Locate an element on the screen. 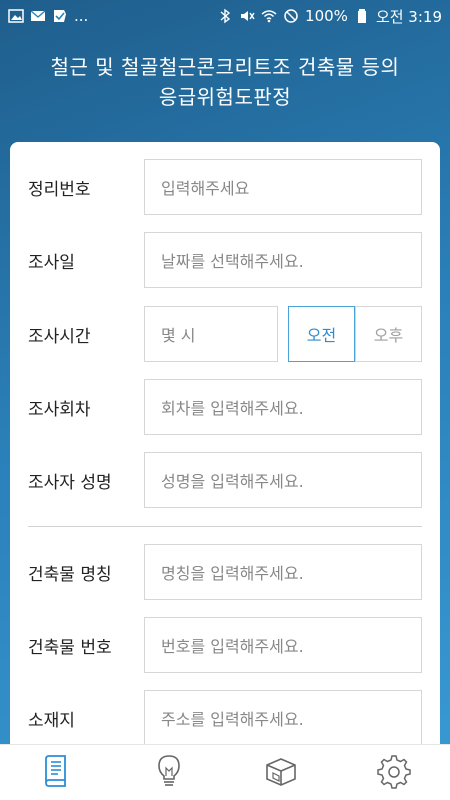 The image size is (450, 800). nav-item-document is located at coordinates (56, 772).